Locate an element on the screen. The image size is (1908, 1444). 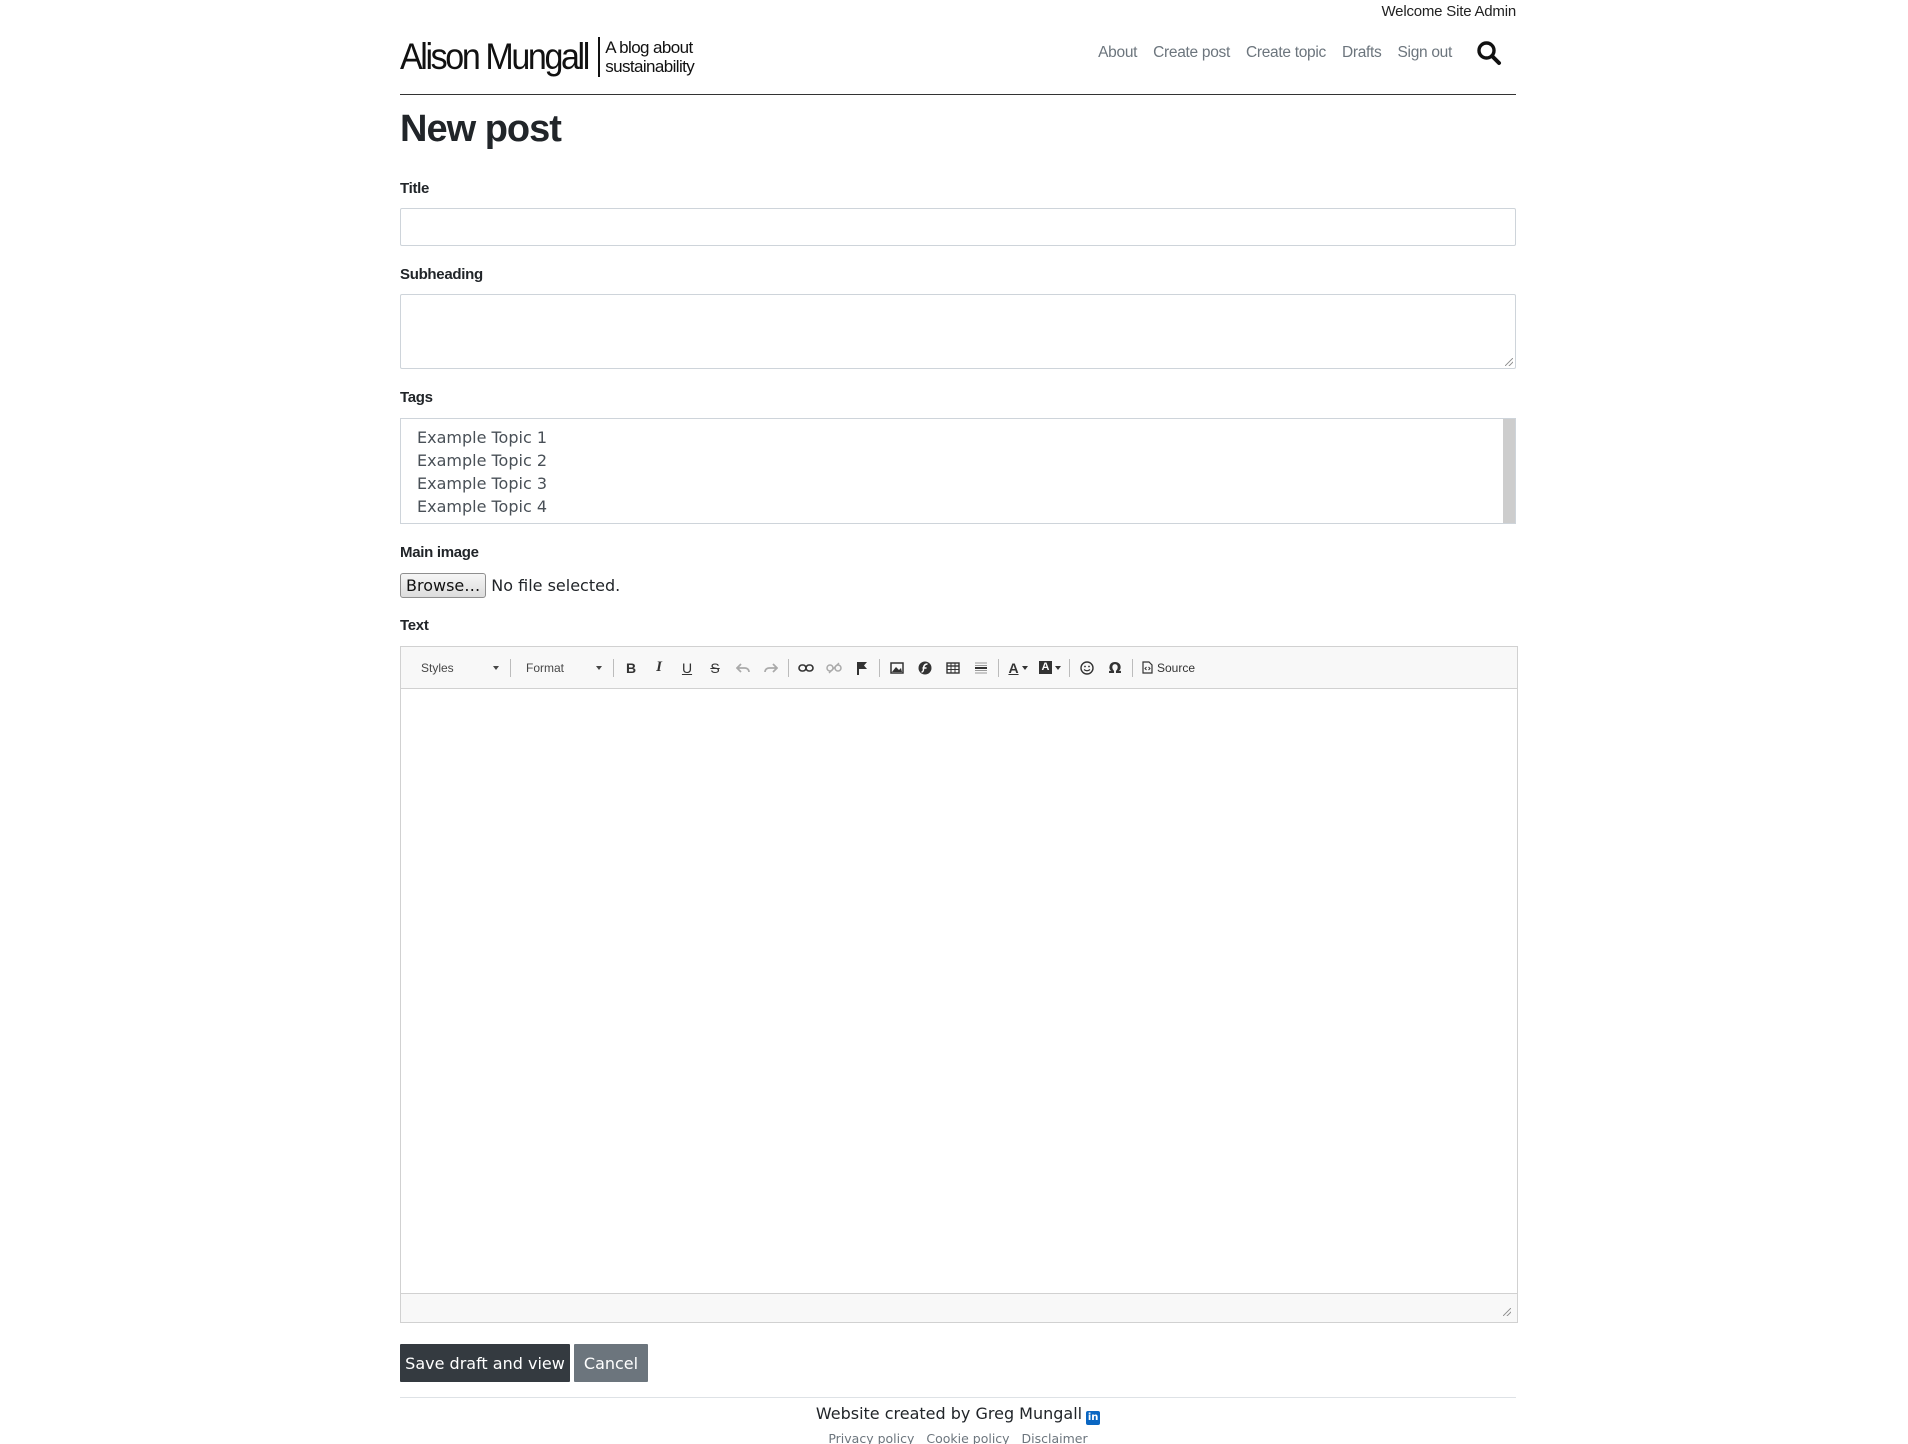
brand-tagline-line-1: A blog about is located at coordinates (649, 47).